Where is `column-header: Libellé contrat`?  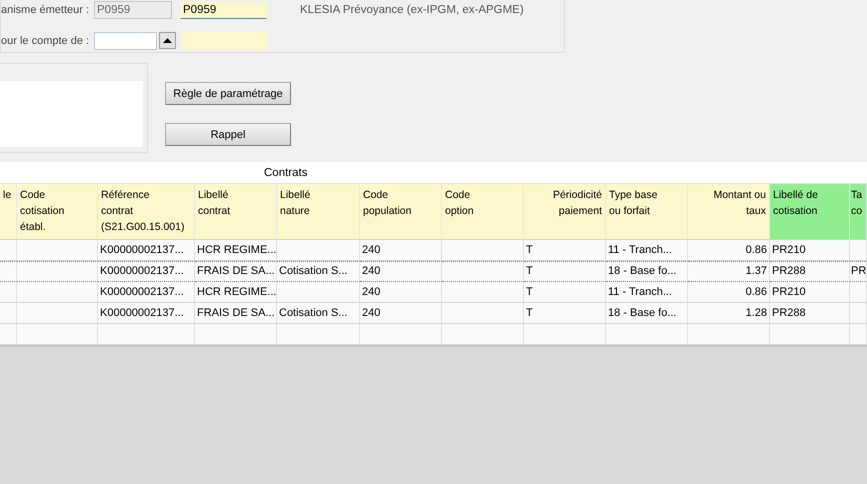
column-header: Libellé contrat is located at coordinates (236, 212).